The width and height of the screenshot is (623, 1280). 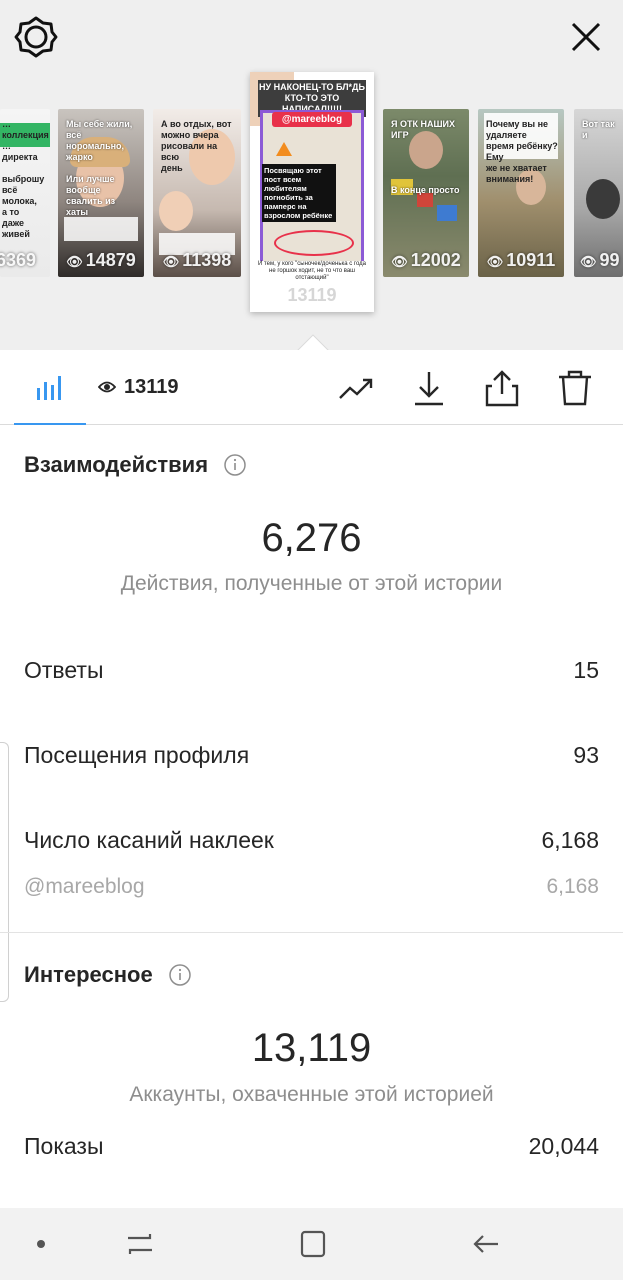 I want to click on stat-value: 20,044, so click(x=563, y=1145).